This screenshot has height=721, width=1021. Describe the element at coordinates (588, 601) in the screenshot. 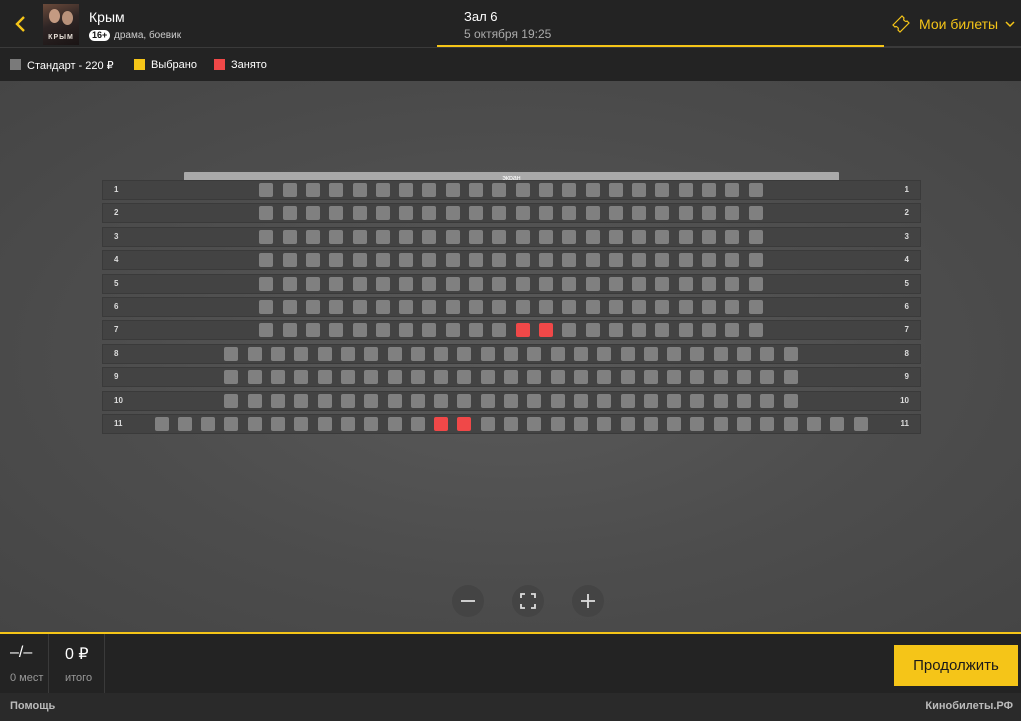

I see `zoom-in-button` at that location.